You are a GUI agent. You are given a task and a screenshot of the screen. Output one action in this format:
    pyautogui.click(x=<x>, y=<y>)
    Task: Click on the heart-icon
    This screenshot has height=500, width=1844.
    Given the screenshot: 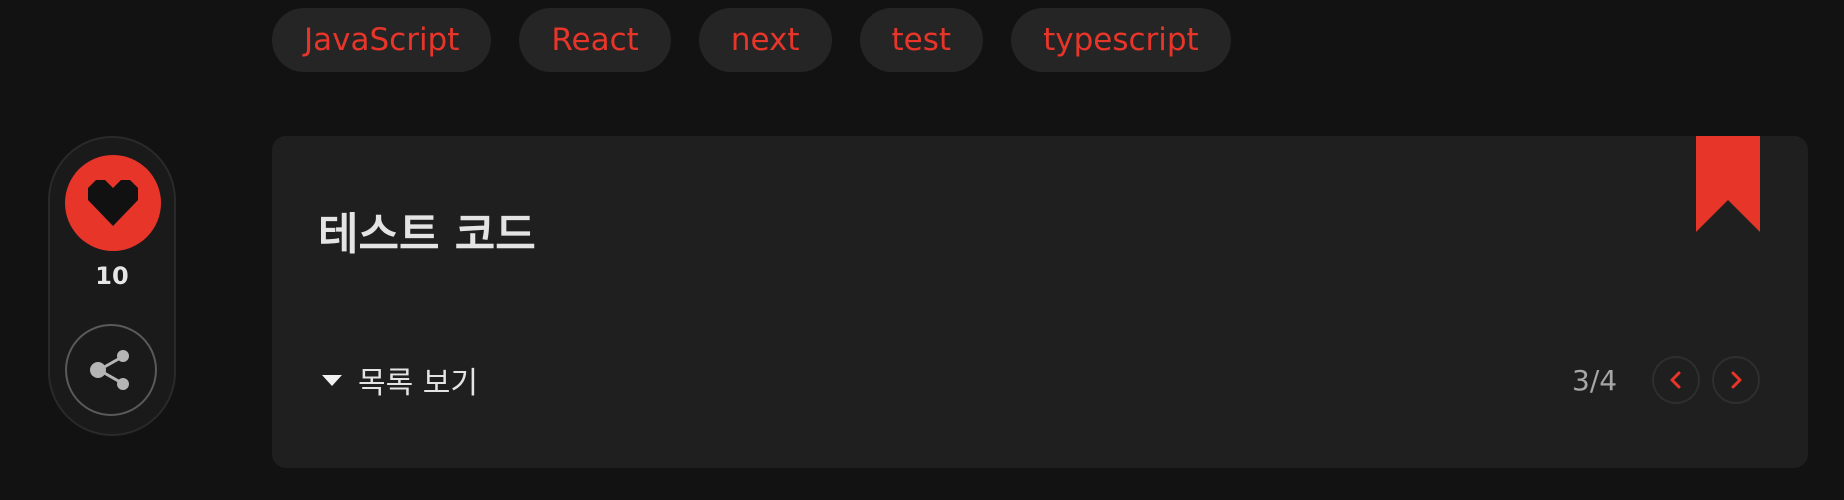 What is the action you would take?
    pyautogui.click(x=113, y=203)
    